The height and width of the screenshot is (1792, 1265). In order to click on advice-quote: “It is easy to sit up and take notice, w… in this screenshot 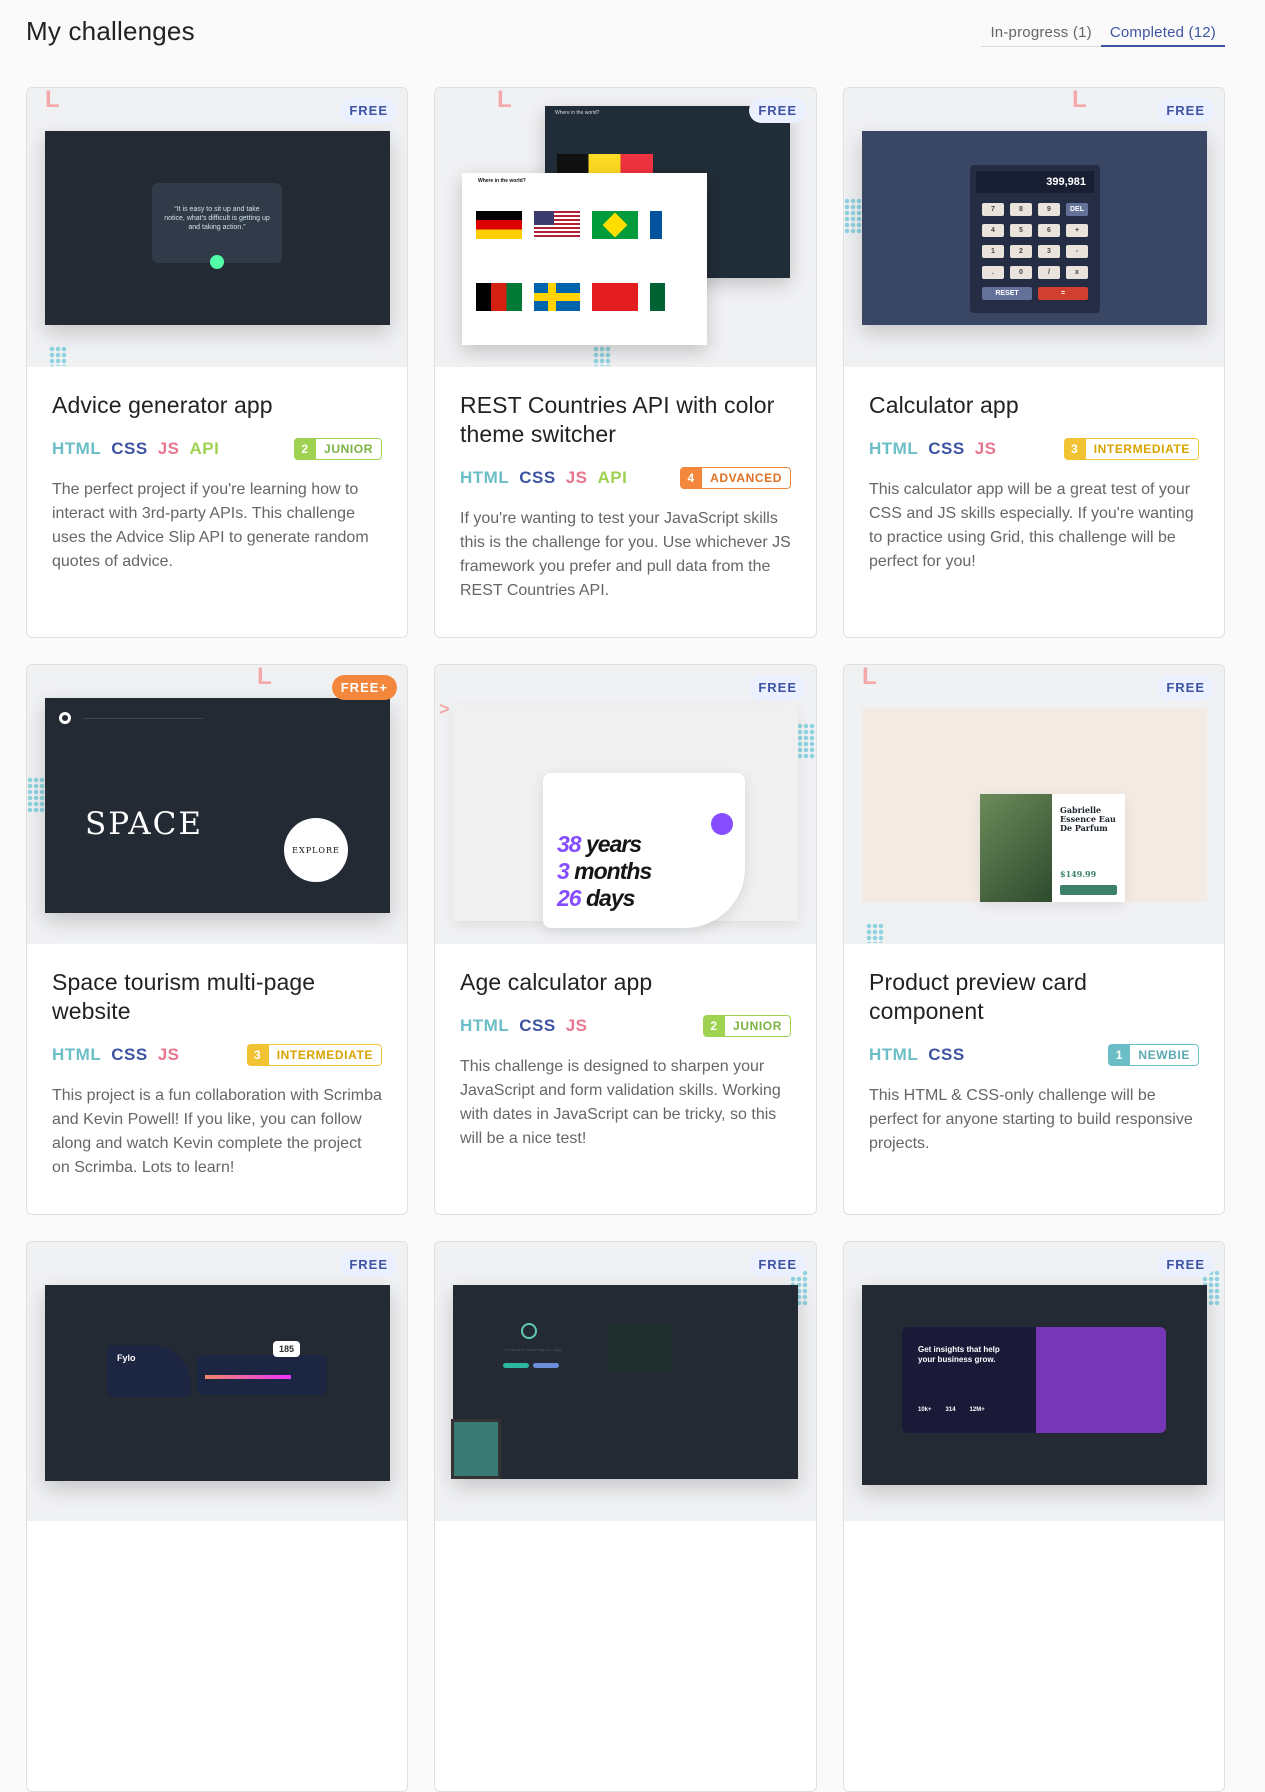, I will do `click(217, 218)`.